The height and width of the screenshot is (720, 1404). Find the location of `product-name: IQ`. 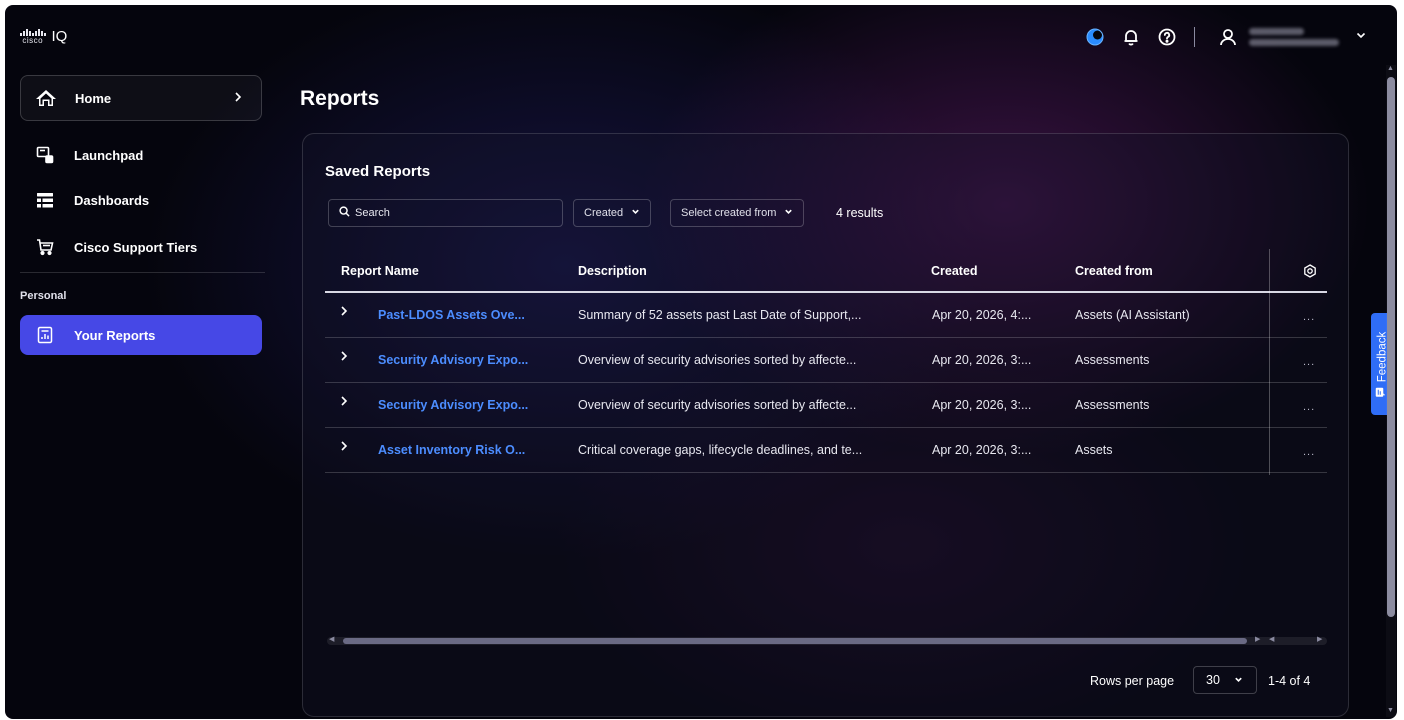

product-name: IQ is located at coordinates (59, 36).